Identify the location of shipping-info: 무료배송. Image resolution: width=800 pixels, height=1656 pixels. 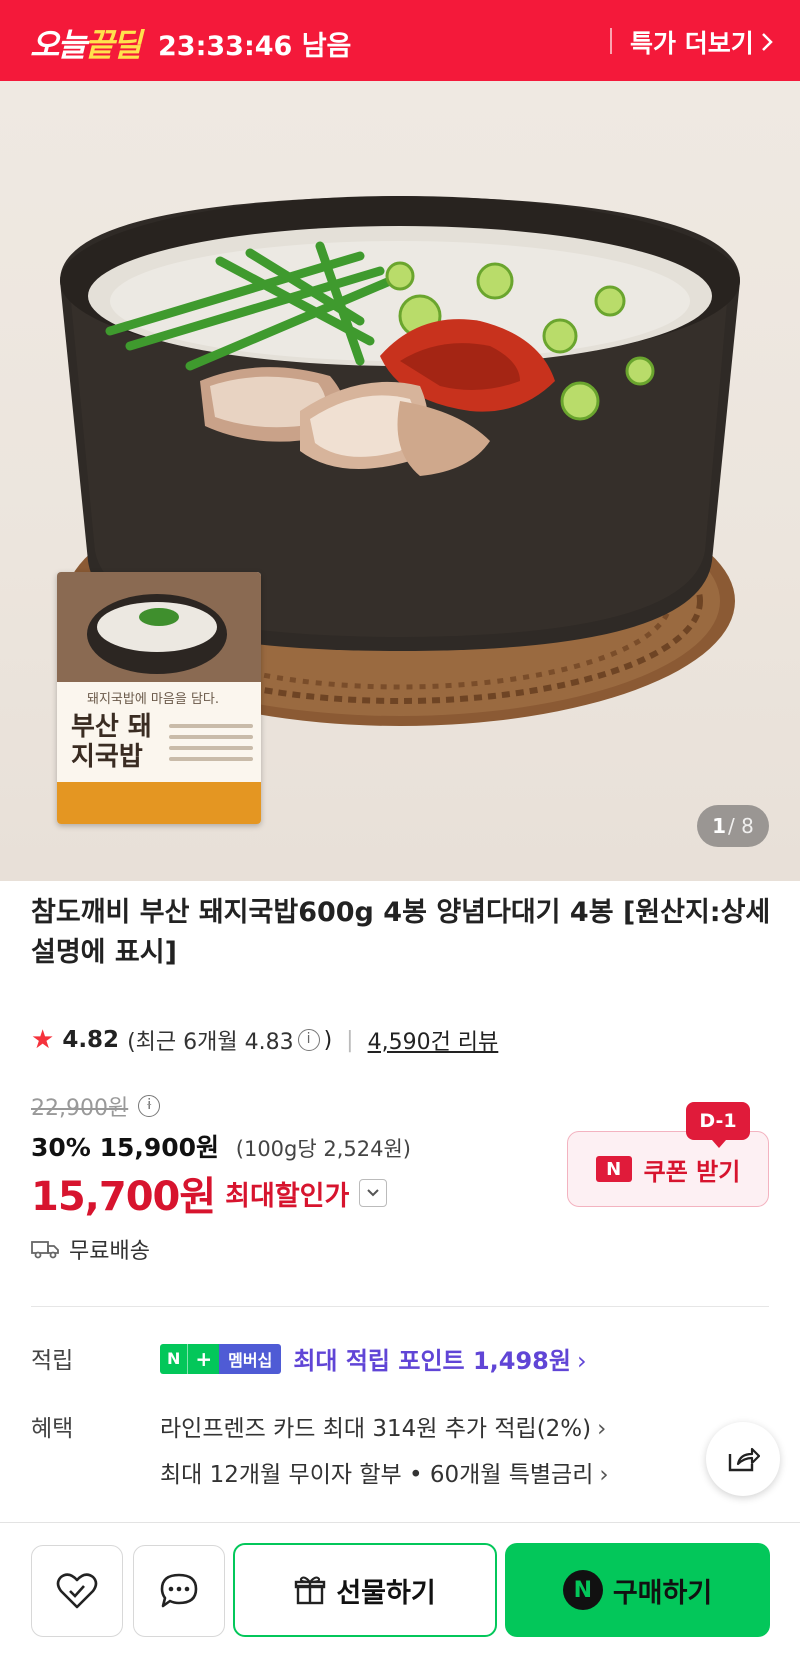
(90, 1249).